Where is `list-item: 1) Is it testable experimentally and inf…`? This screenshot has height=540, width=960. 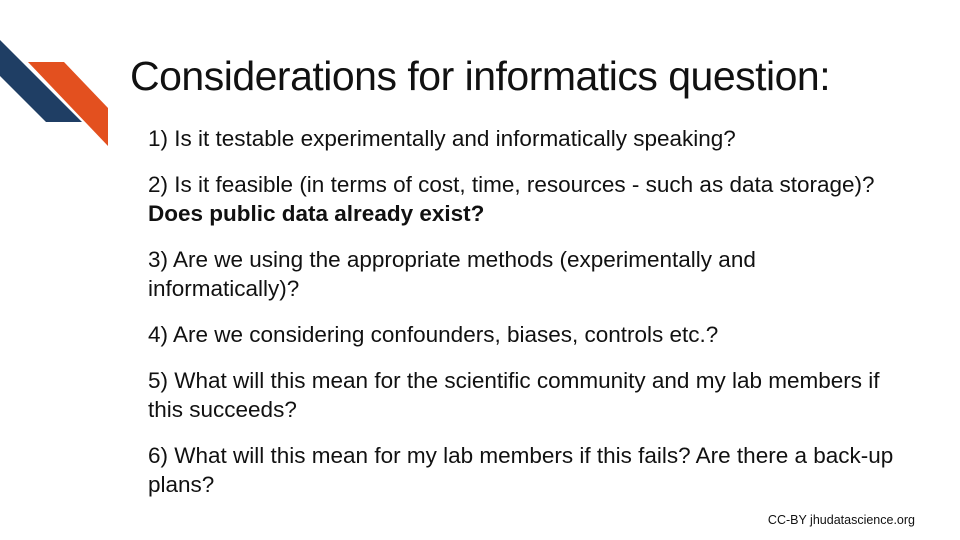 list-item: 1) Is it testable experimentally and inf… is located at coordinates (528, 138).